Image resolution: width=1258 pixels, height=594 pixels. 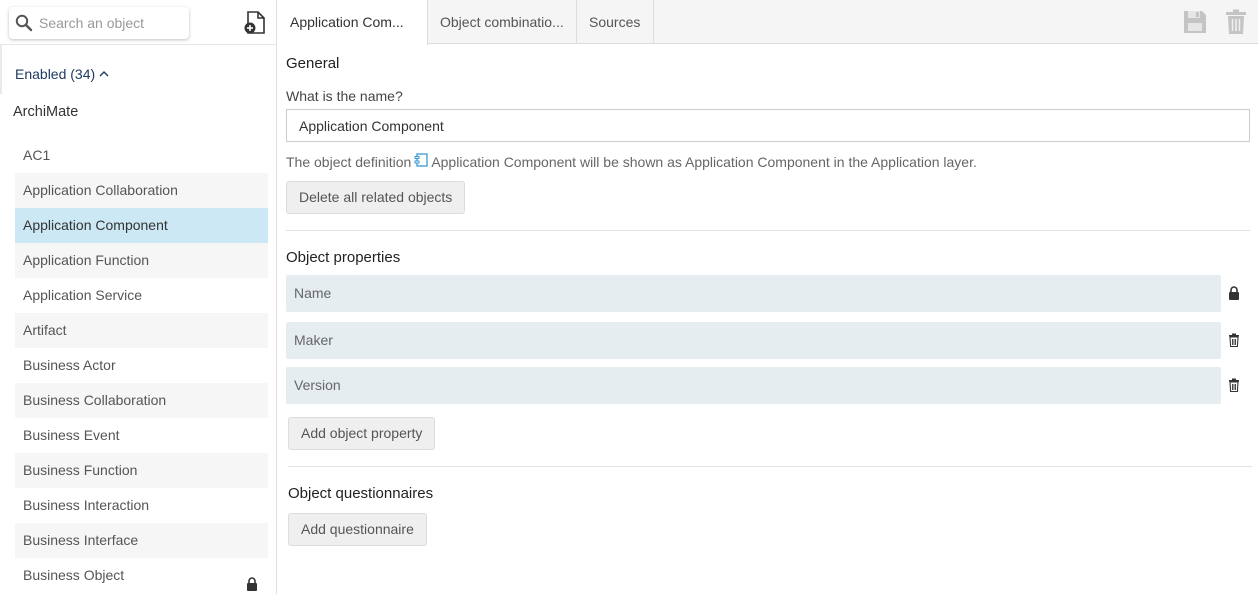 What do you see at coordinates (141, 575) in the screenshot?
I see `list-item: Business Object` at bounding box center [141, 575].